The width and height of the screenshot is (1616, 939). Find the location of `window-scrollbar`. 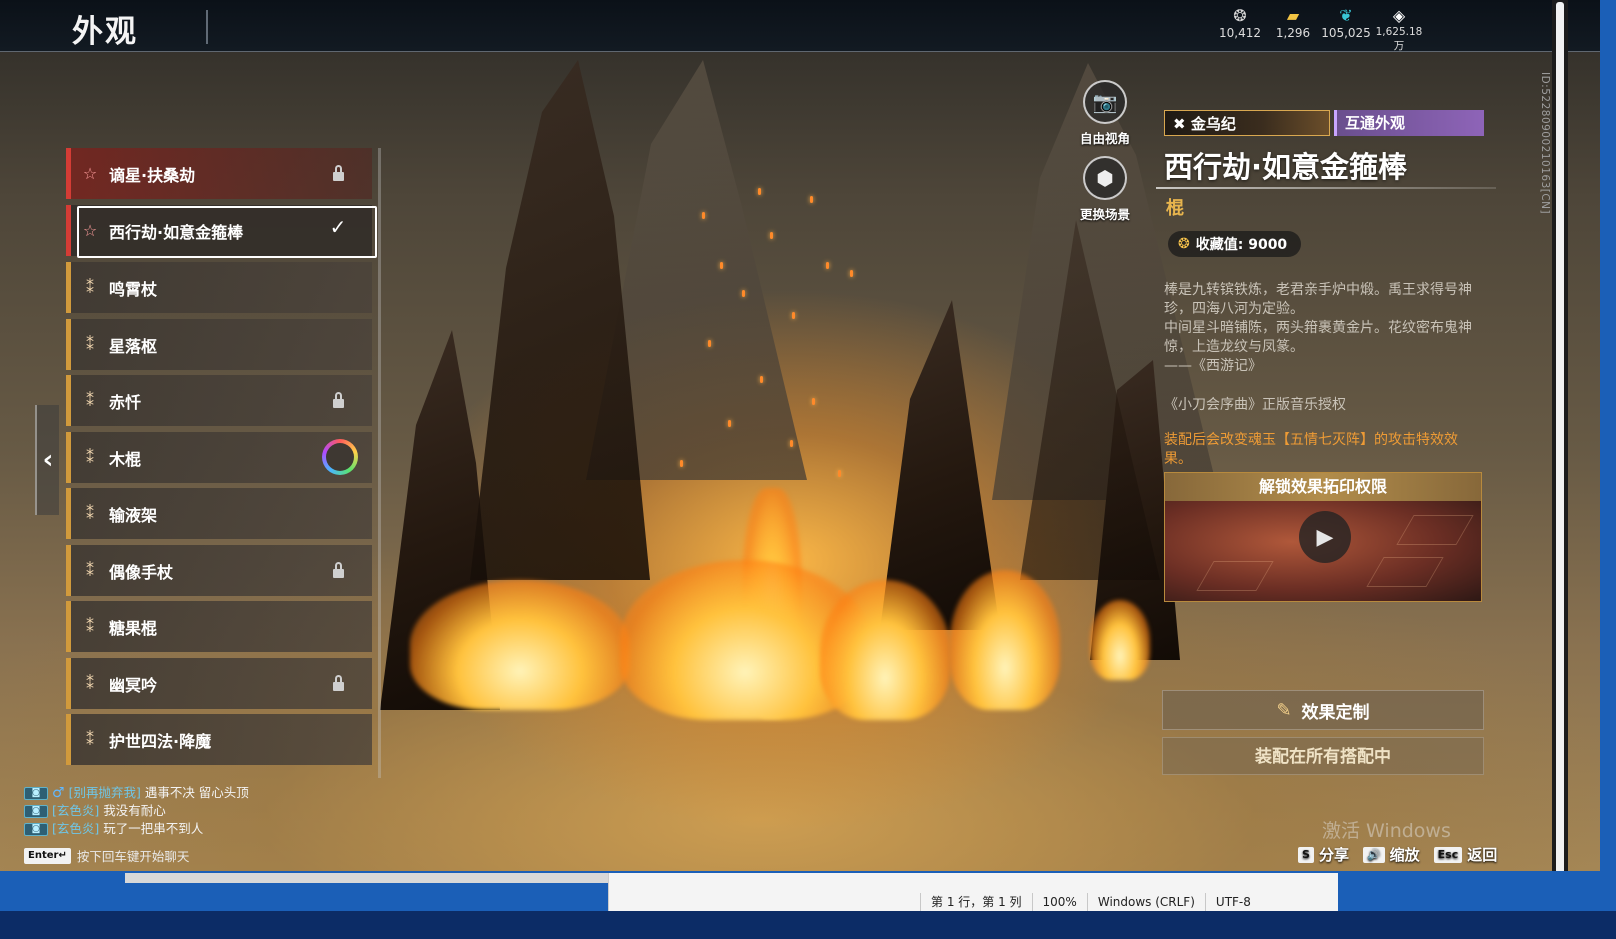

window-scrollbar is located at coordinates (1560, 450).